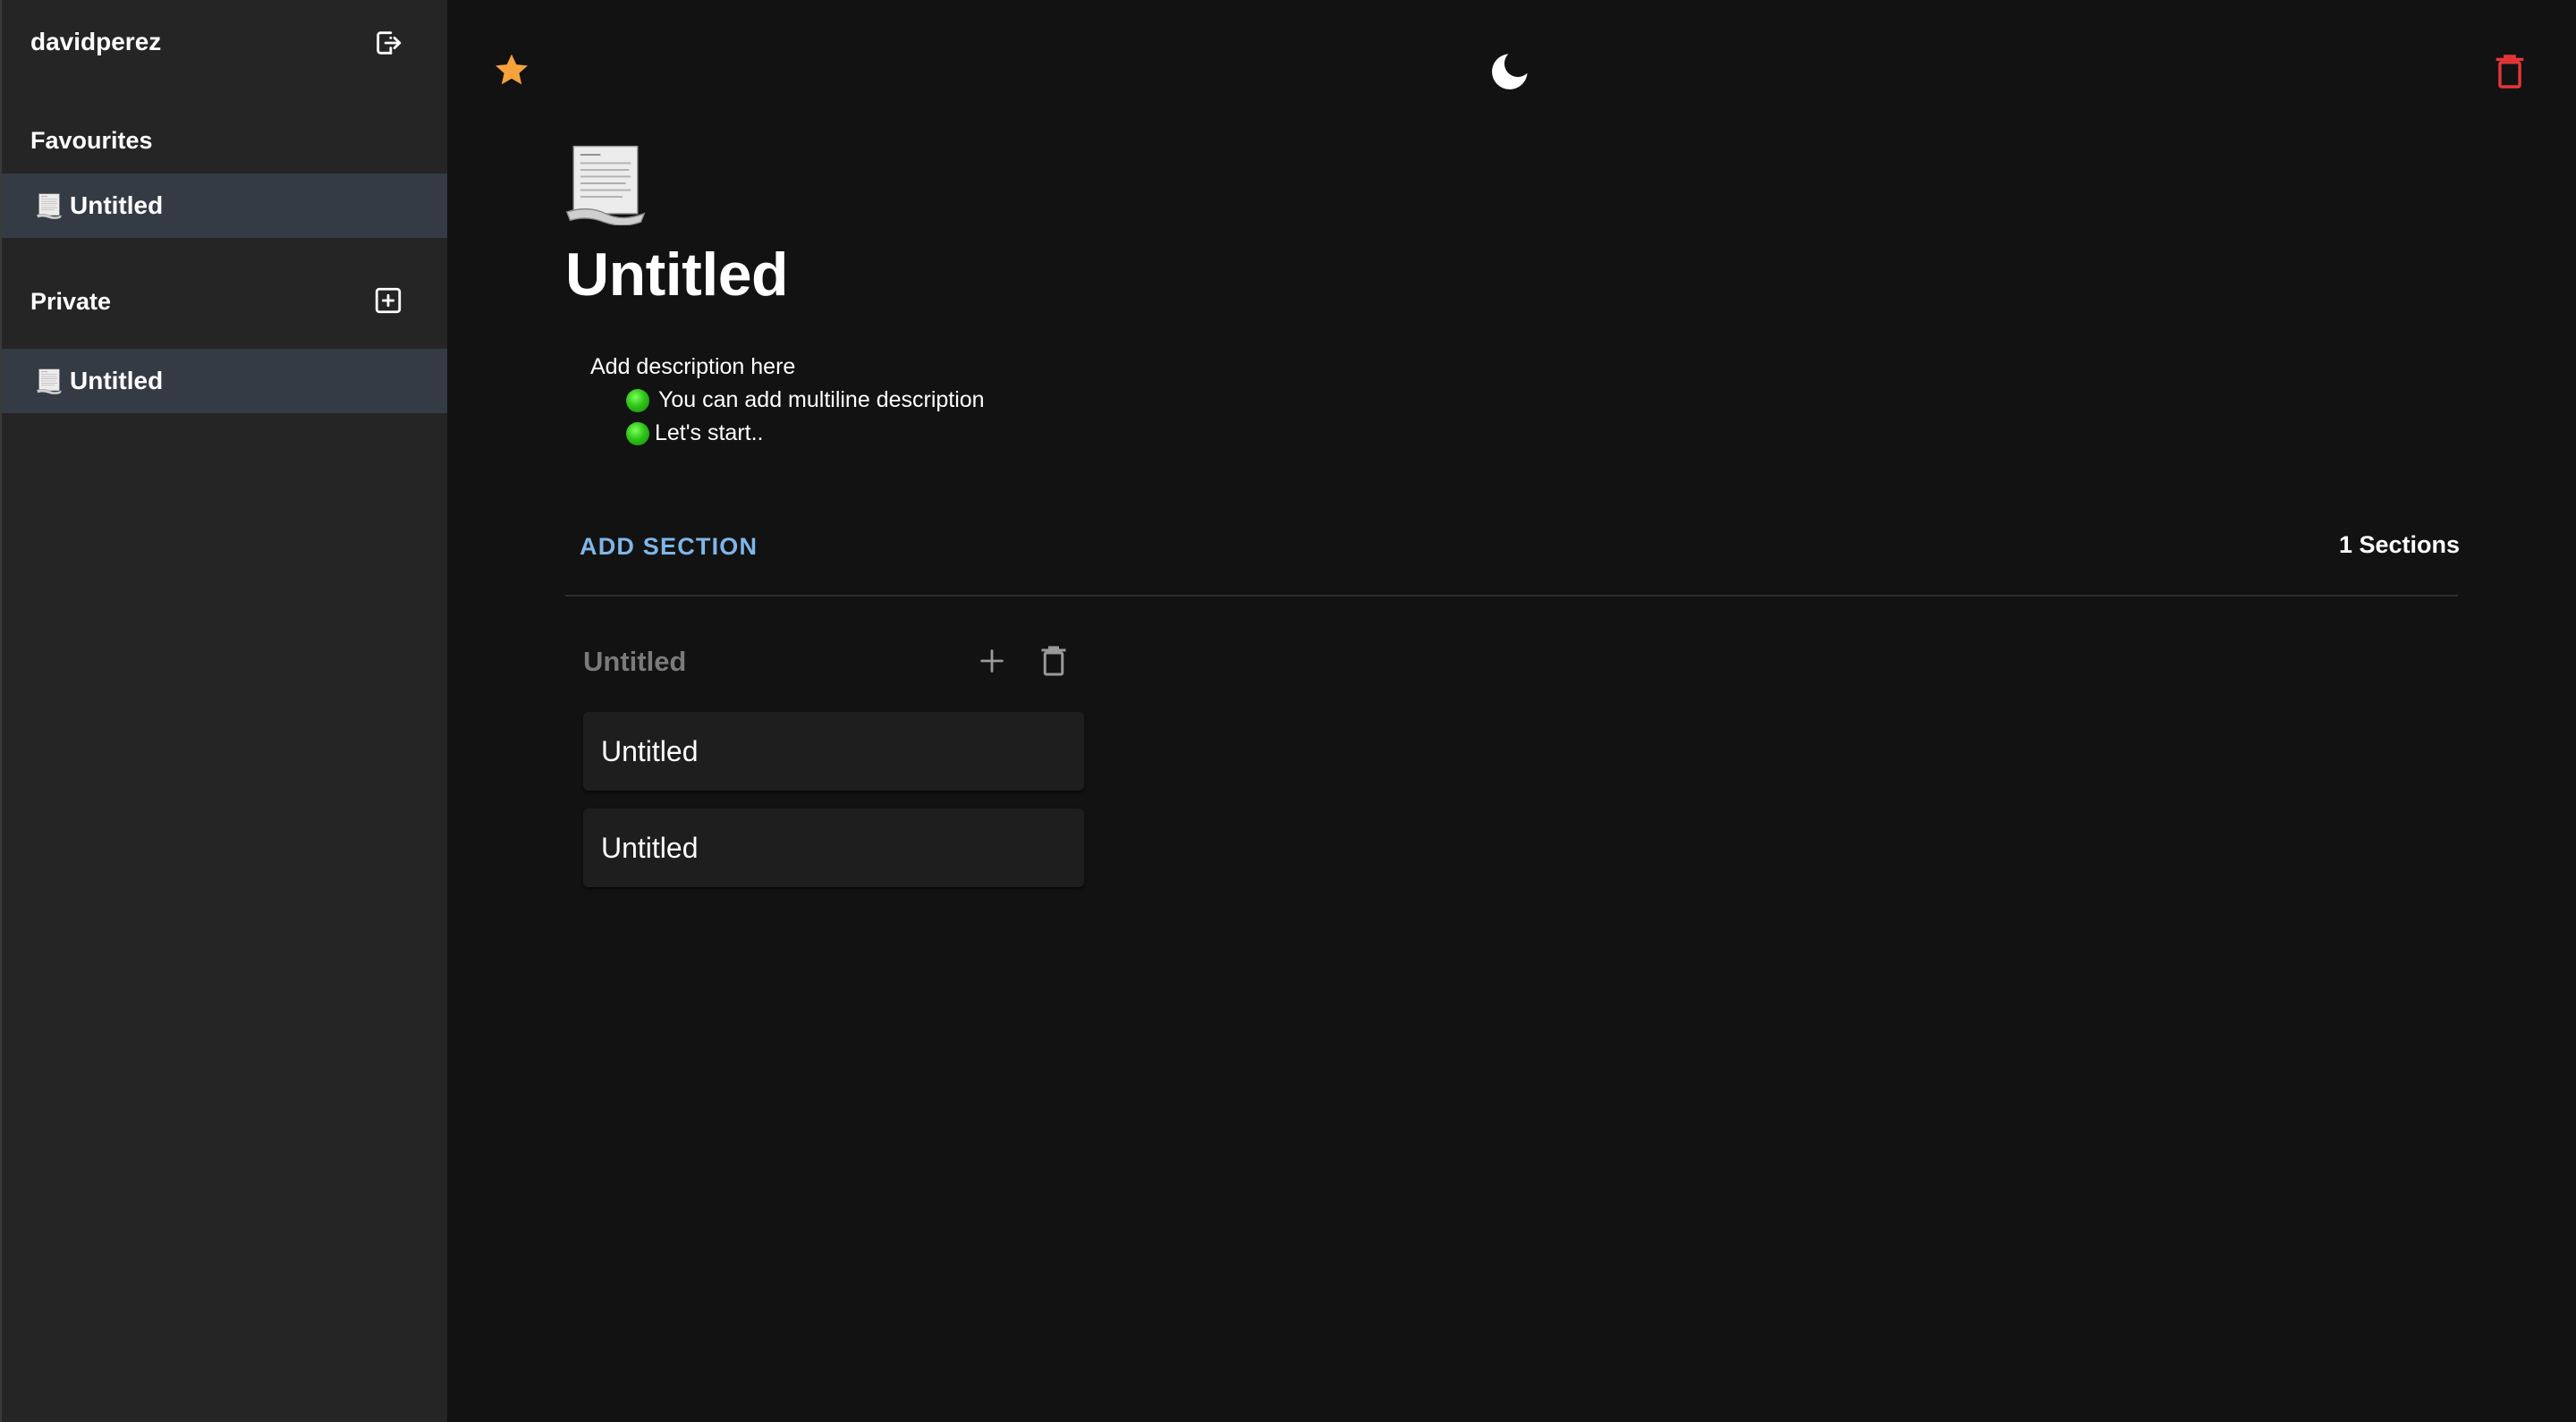  What do you see at coordinates (669, 546) in the screenshot?
I see `add-section-button: ADD SECTION` at bounding box center [669, 546].